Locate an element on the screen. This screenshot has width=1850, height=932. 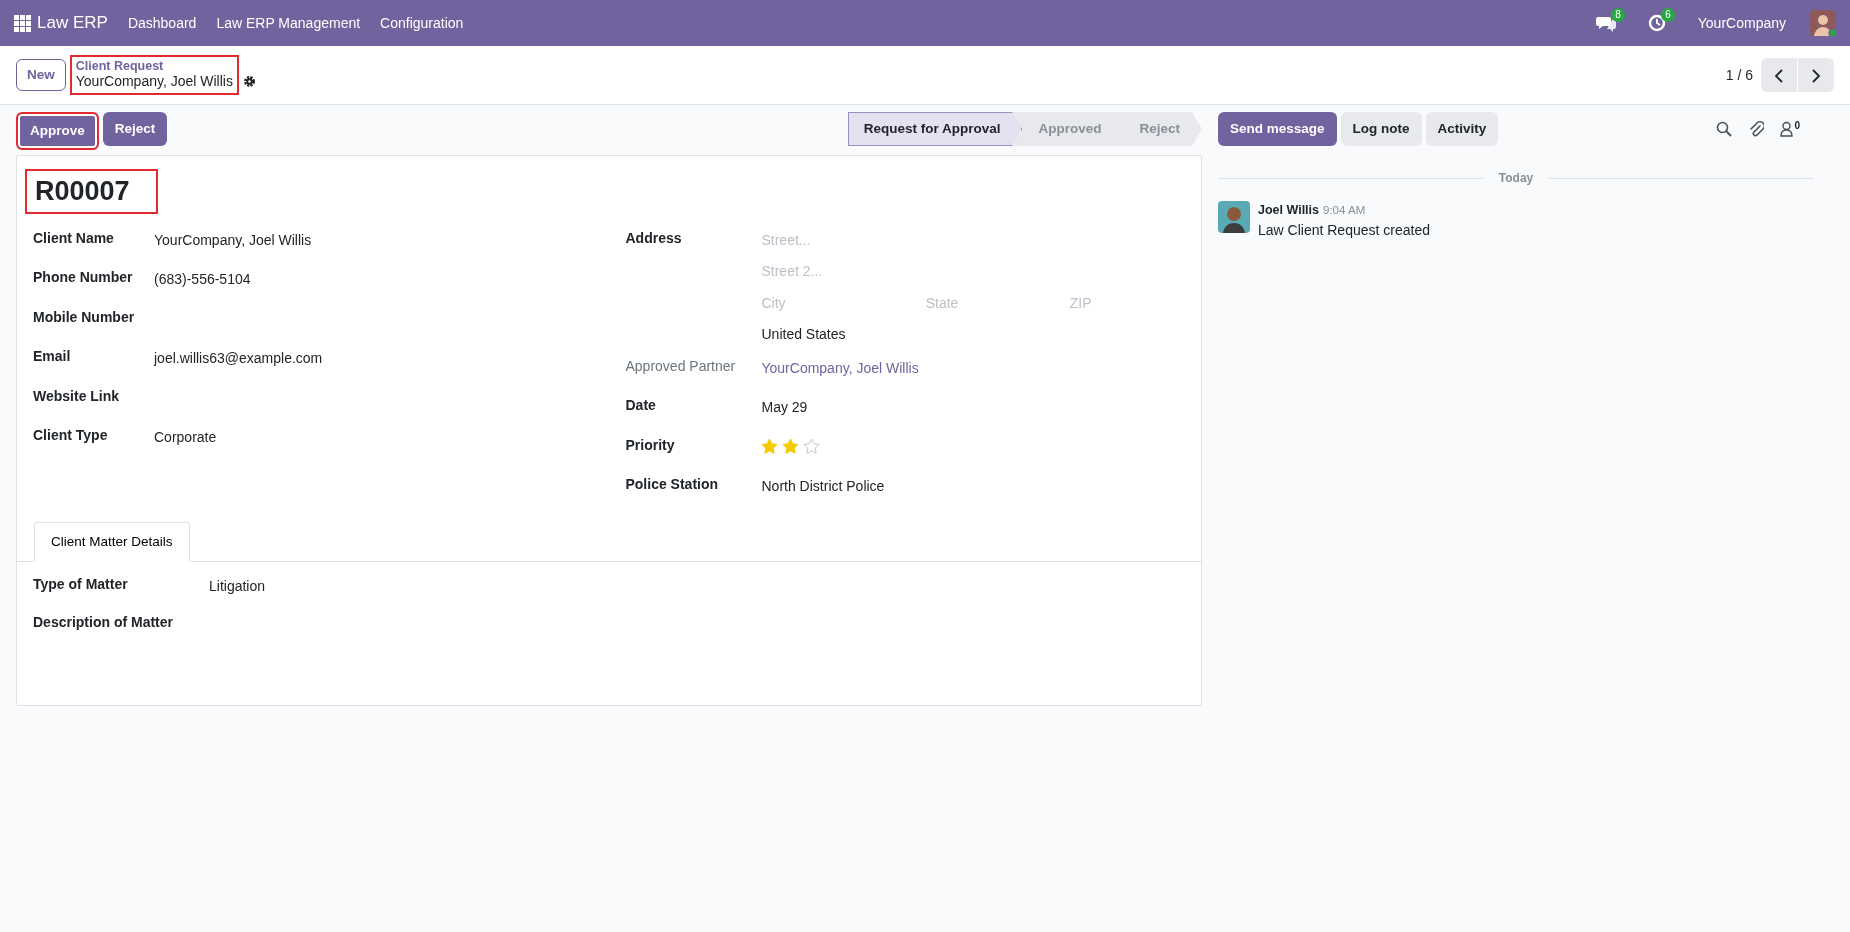
date-separator: Today is located at coordinates (1516, 179).